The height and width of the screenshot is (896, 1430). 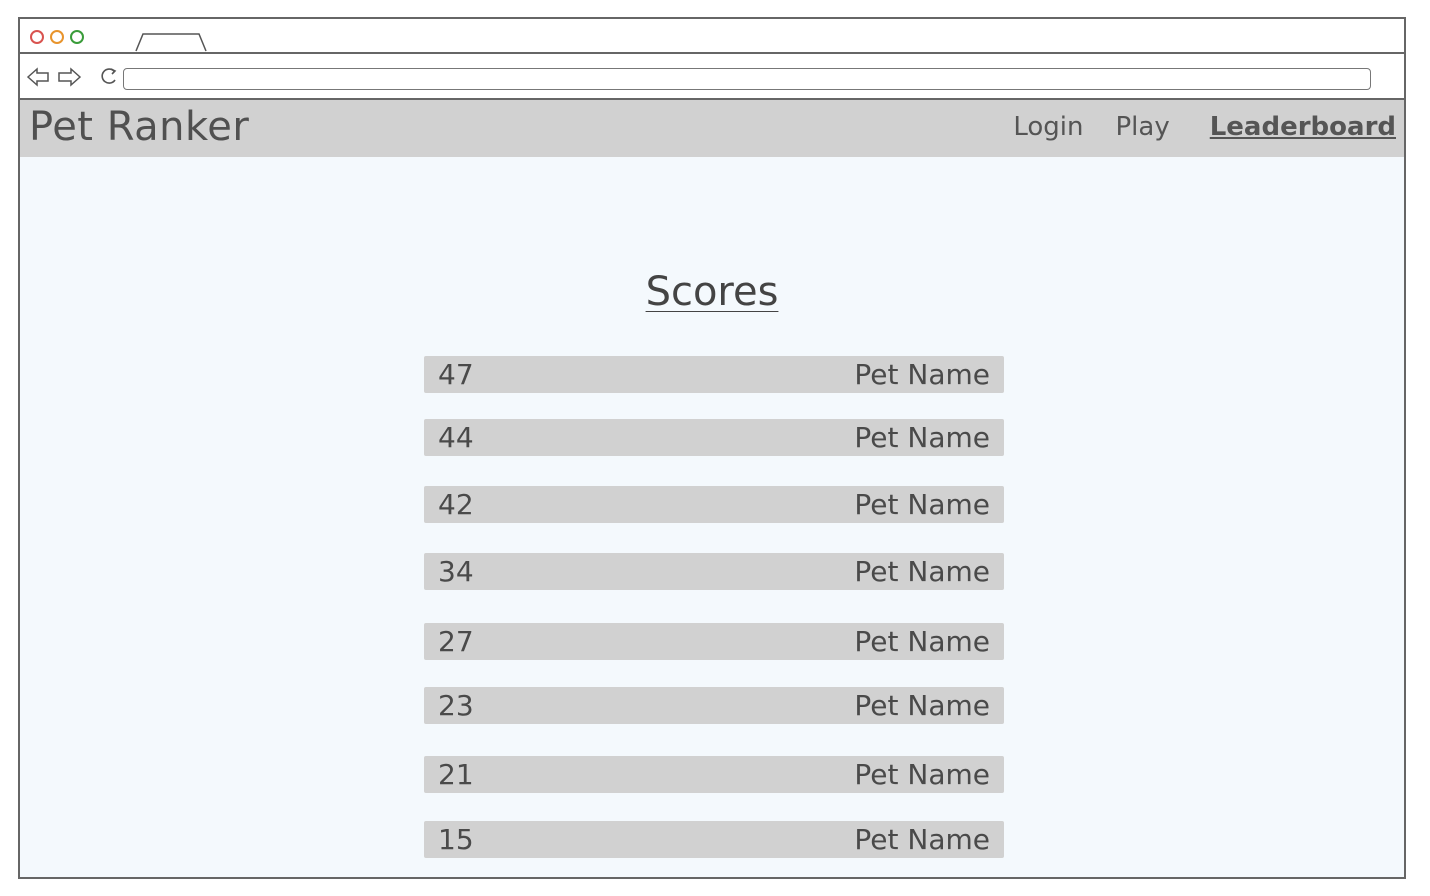 I want to click on nav-link-login: Login, so click(x=1048, y=127).